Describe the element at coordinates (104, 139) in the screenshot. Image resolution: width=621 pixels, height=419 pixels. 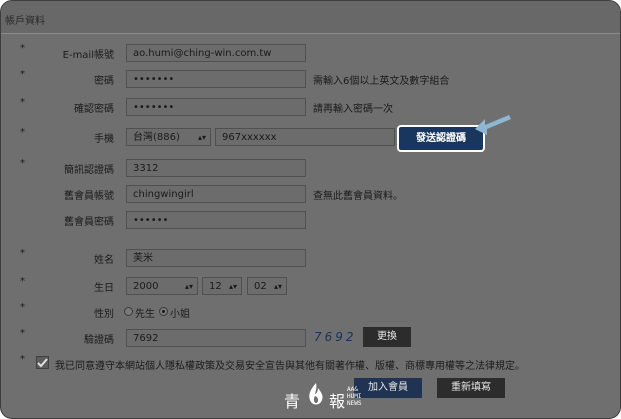
I see `phone-label: 手機` at that location.